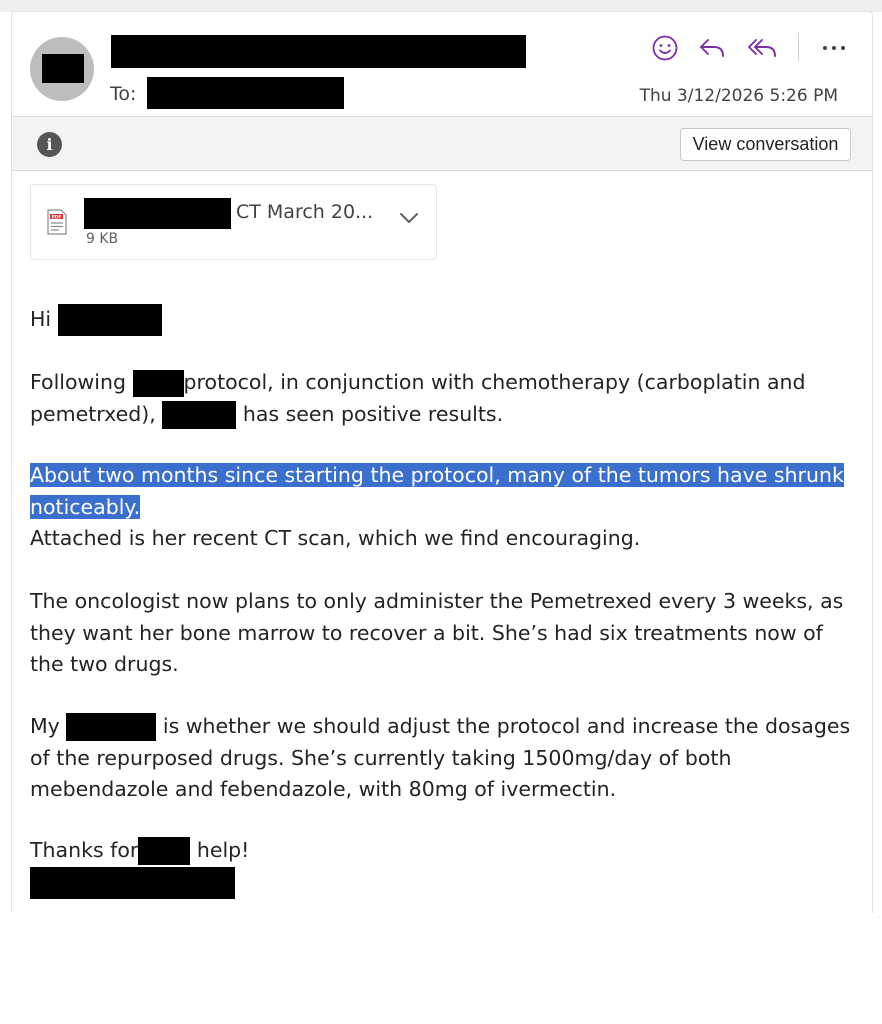 The height and width of the screenshot is (1024, 882). I want to click on react-icon, so click(665, 48).